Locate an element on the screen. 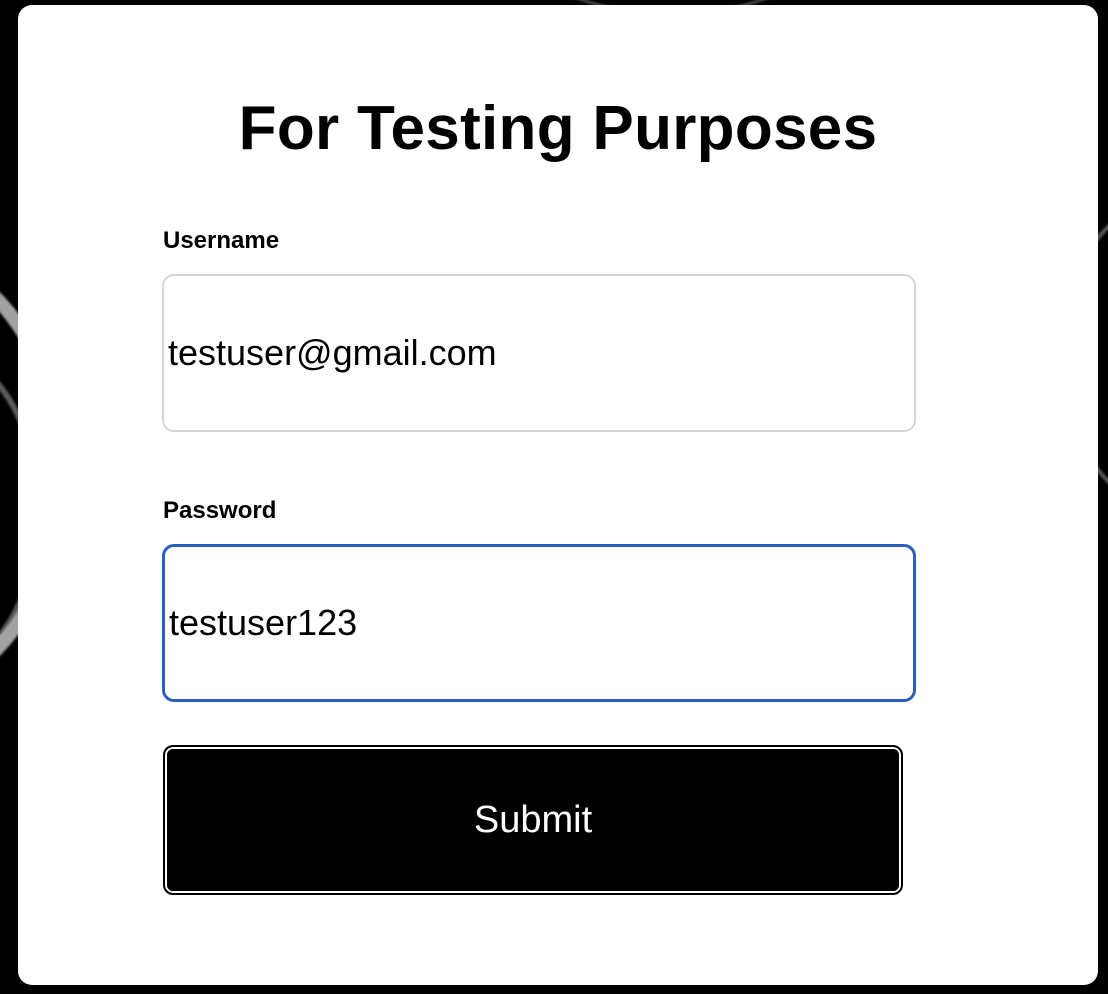  username-input is located at coordinates (539, 353).